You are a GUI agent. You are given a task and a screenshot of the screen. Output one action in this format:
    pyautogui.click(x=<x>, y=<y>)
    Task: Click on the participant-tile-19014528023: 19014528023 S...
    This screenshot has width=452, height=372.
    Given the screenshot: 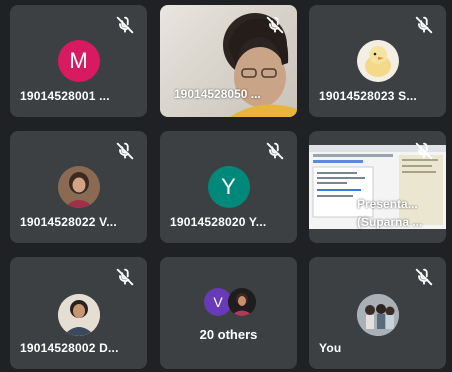 What is the action you would take?
    pyautogui.click(x=377, y=61)
    